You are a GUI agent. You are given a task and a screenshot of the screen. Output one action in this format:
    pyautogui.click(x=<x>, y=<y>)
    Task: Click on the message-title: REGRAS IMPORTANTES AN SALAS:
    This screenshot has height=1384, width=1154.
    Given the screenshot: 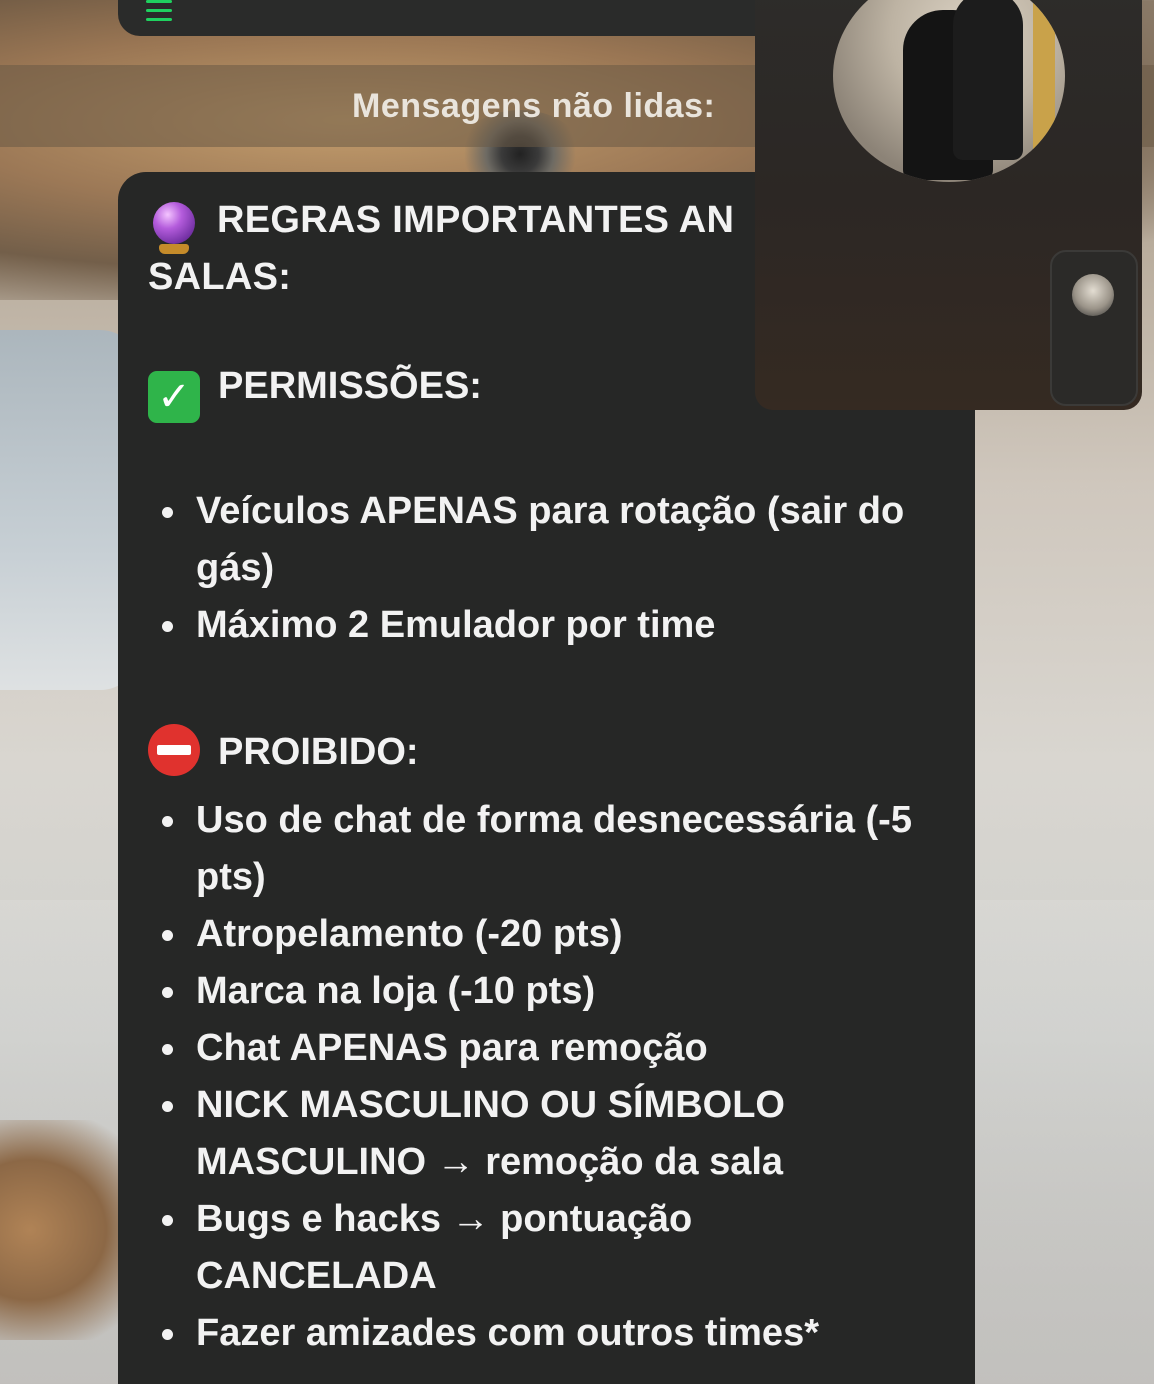 What is the action you would take?
    pyautogui.click(x=458, y=249)
    